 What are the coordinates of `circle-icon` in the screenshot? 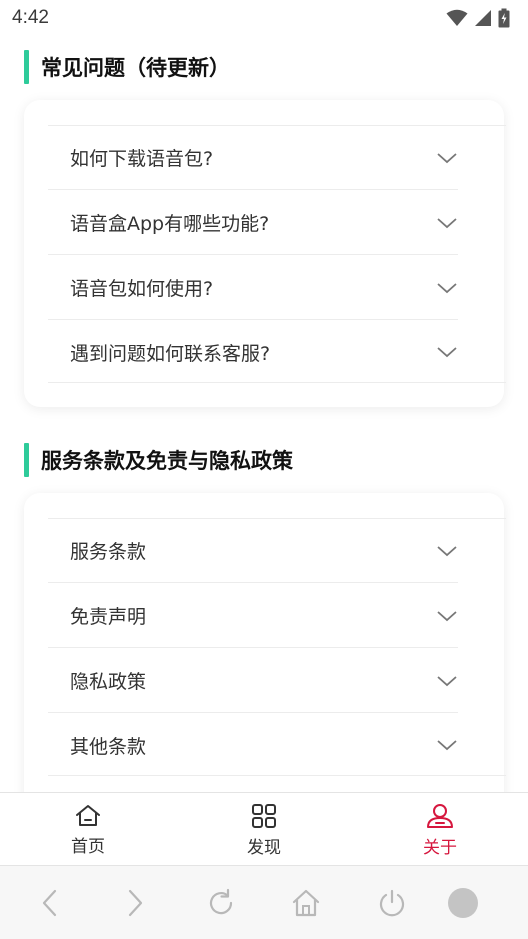 It's located at (463, 903).